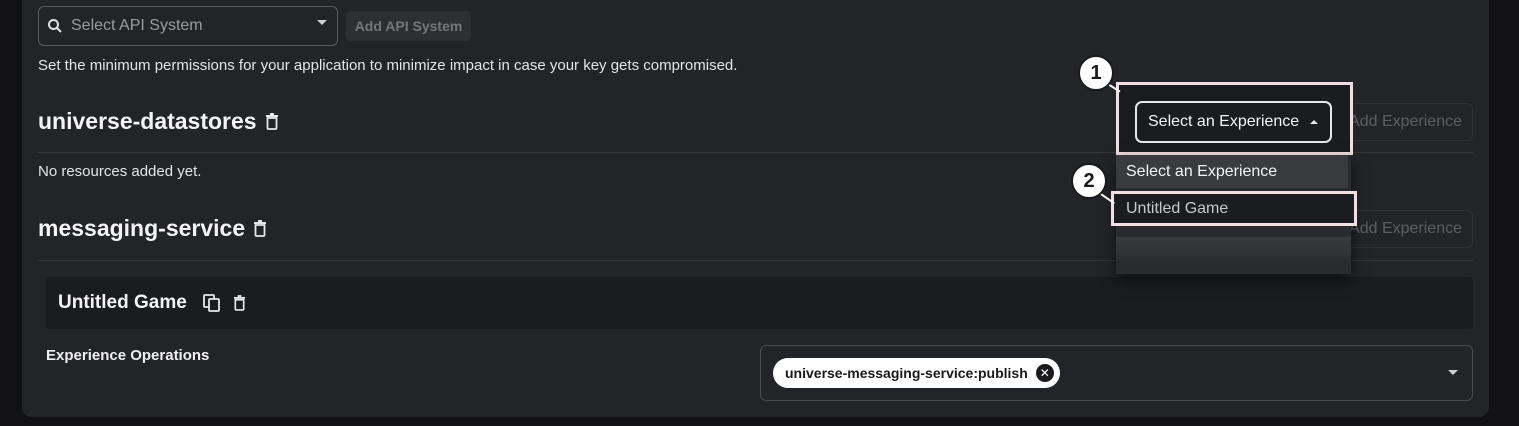 The image size is (1519, 426). I want to click on section-title-universe-datastores: universe-datastores, so click(158, 121).